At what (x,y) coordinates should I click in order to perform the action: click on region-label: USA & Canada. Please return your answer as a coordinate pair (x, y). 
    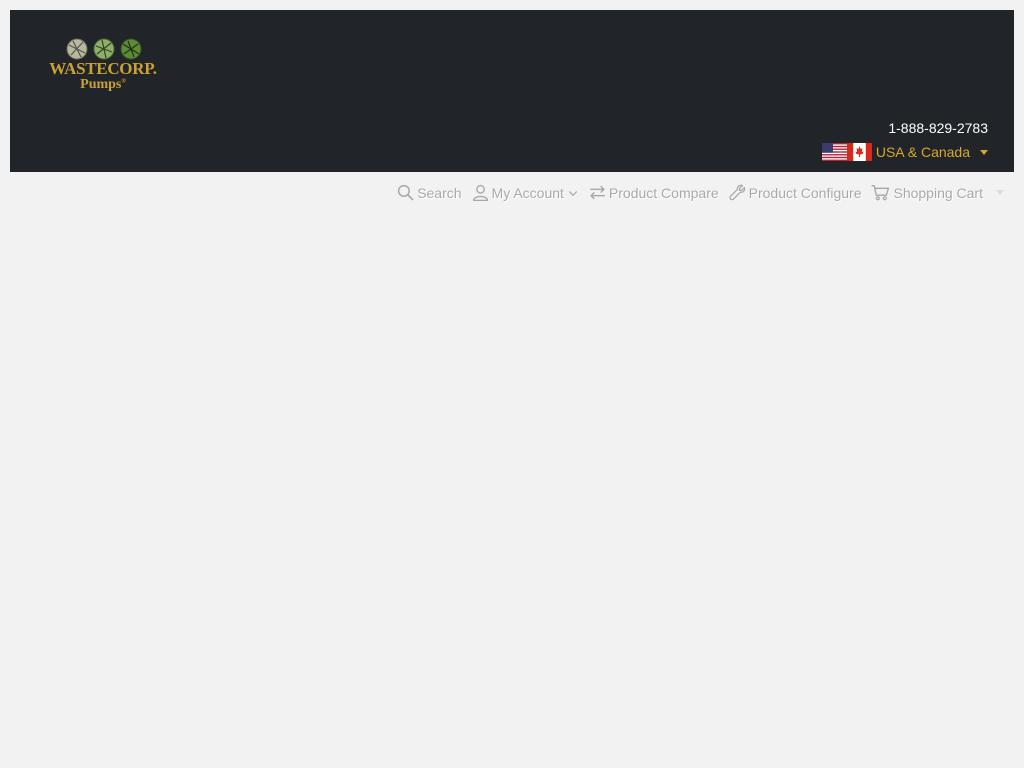
    Looking at the image, I should click on (922, 152).